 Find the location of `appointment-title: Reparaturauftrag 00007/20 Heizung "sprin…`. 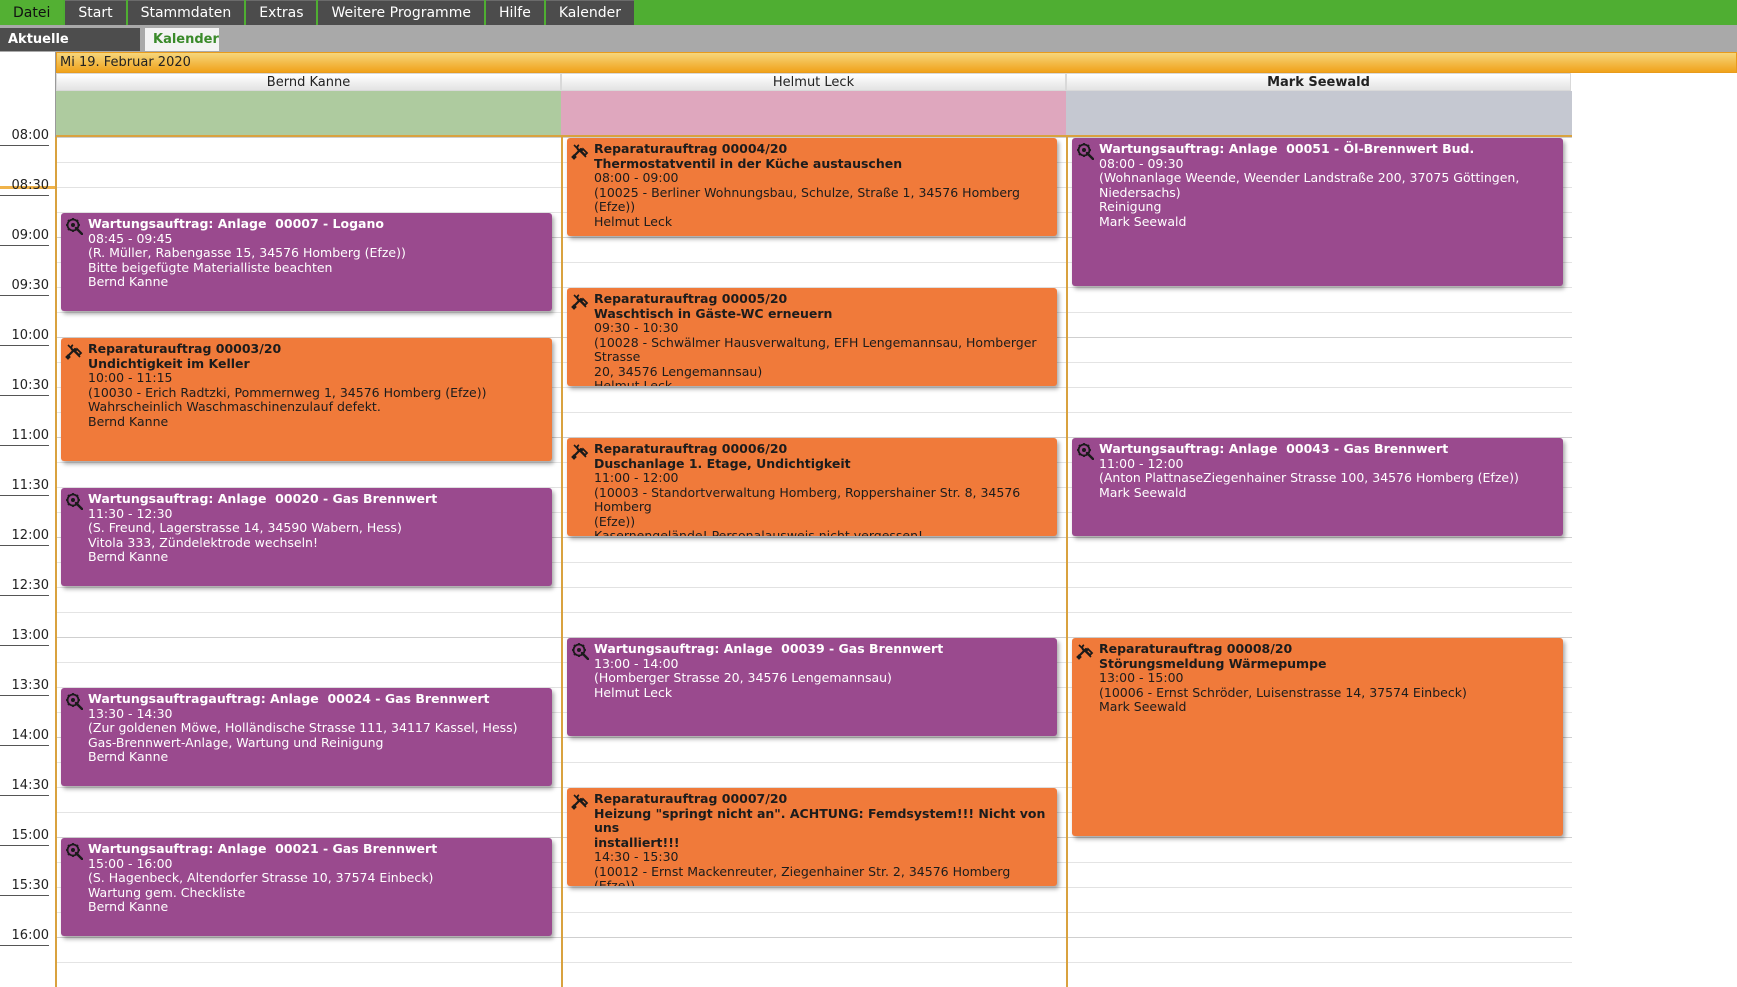

appointment-title: Reparaturauftrag 00007/20 Heizung "sprin… is located at coordinates (820, 820).